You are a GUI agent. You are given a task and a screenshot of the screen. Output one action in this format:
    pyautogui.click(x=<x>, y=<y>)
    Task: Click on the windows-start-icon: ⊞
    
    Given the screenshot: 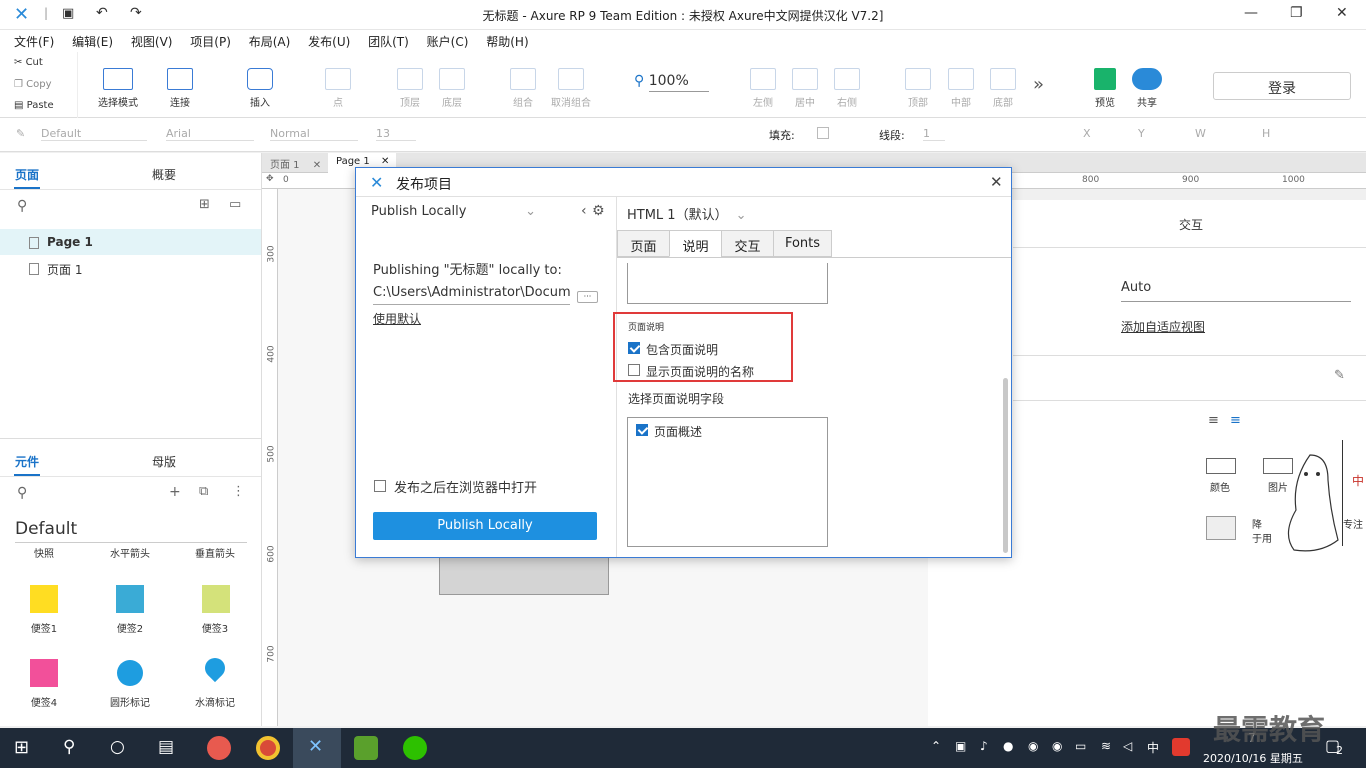 What is the action you would take?
    pyautogui.click(x=21, y=747)
    